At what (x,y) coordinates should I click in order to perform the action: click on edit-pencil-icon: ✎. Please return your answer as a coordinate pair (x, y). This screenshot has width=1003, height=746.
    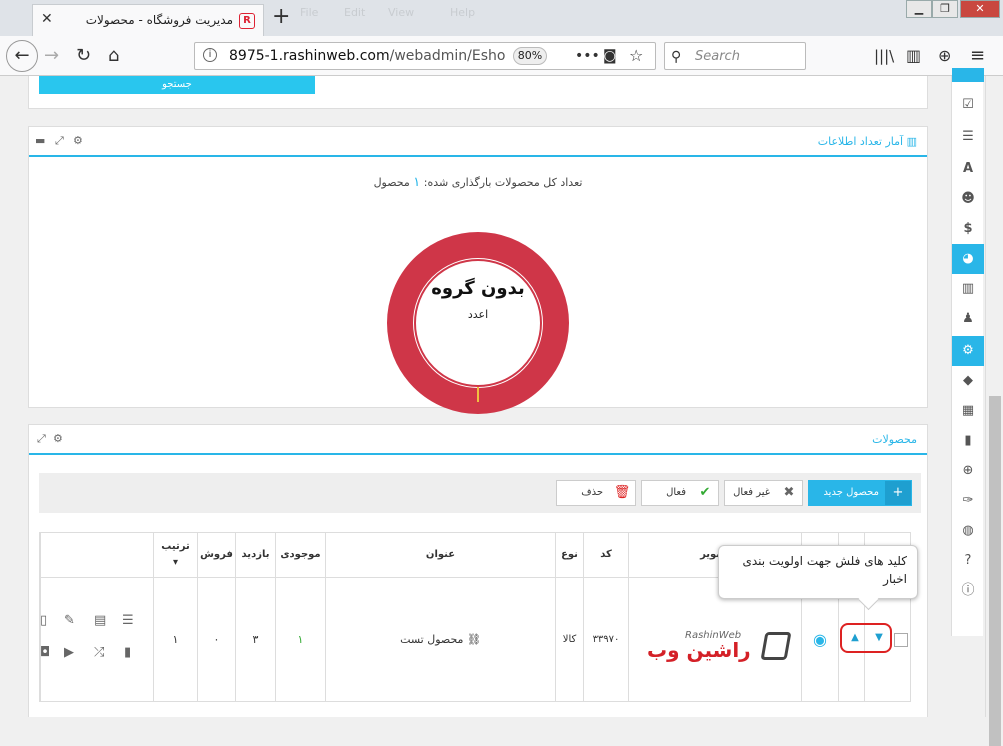
    Looking at the image, I should click on (69, 620).